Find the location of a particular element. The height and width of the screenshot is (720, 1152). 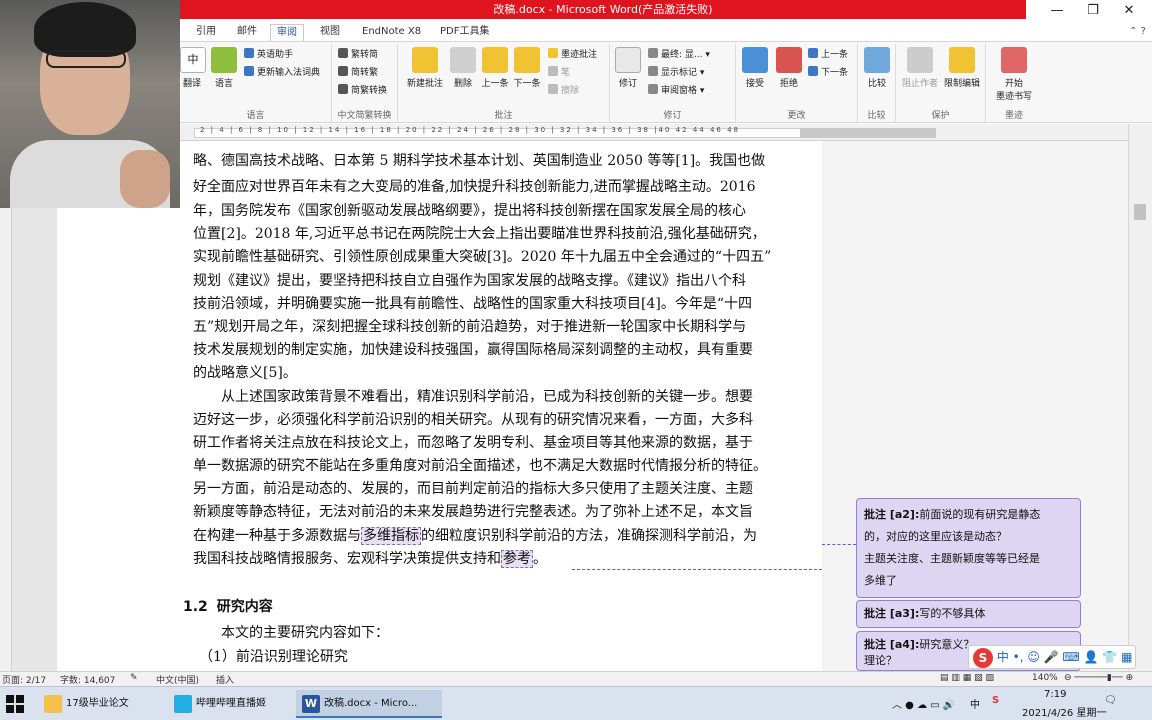

tab-view: 视图 is located at coordinates (330, 32).